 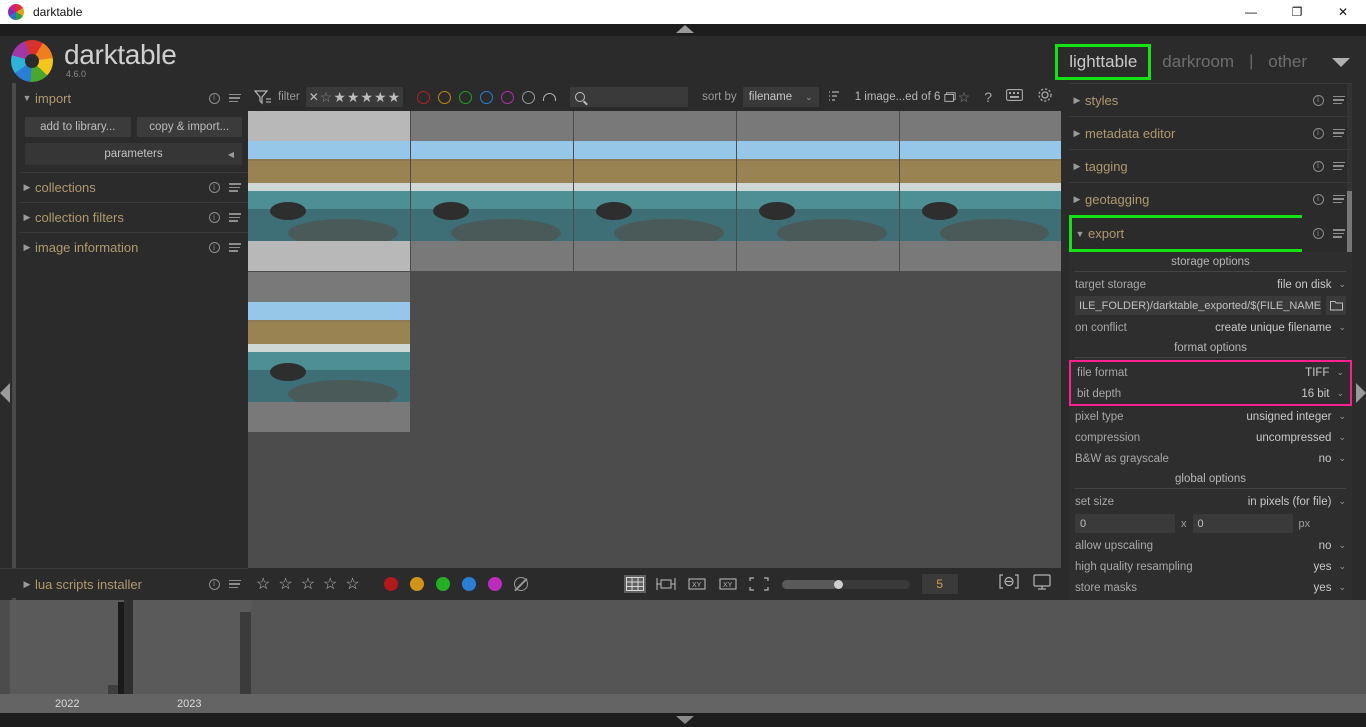 What do you see at coordinates (133, 98) in the screenshot?
I see `sidebar-item-import: ▼ import i` at bounding box center [133, 98].